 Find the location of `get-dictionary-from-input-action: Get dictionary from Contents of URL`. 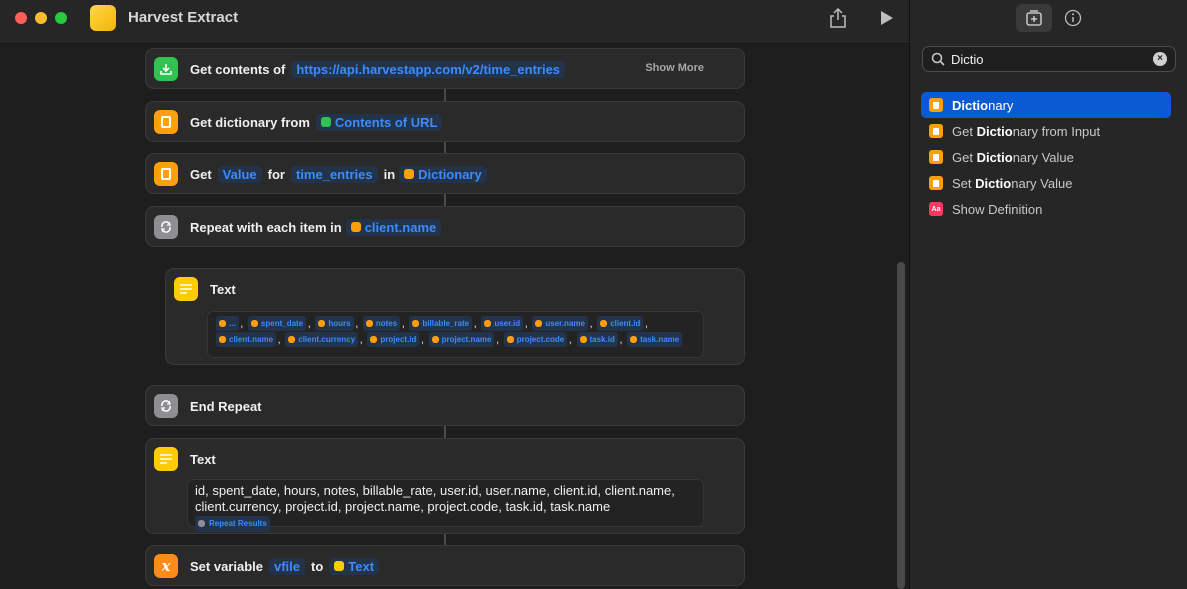

get-dictionary-from-input-action: Get dictionary from Contents of URL is located at coordinates (445, 121).